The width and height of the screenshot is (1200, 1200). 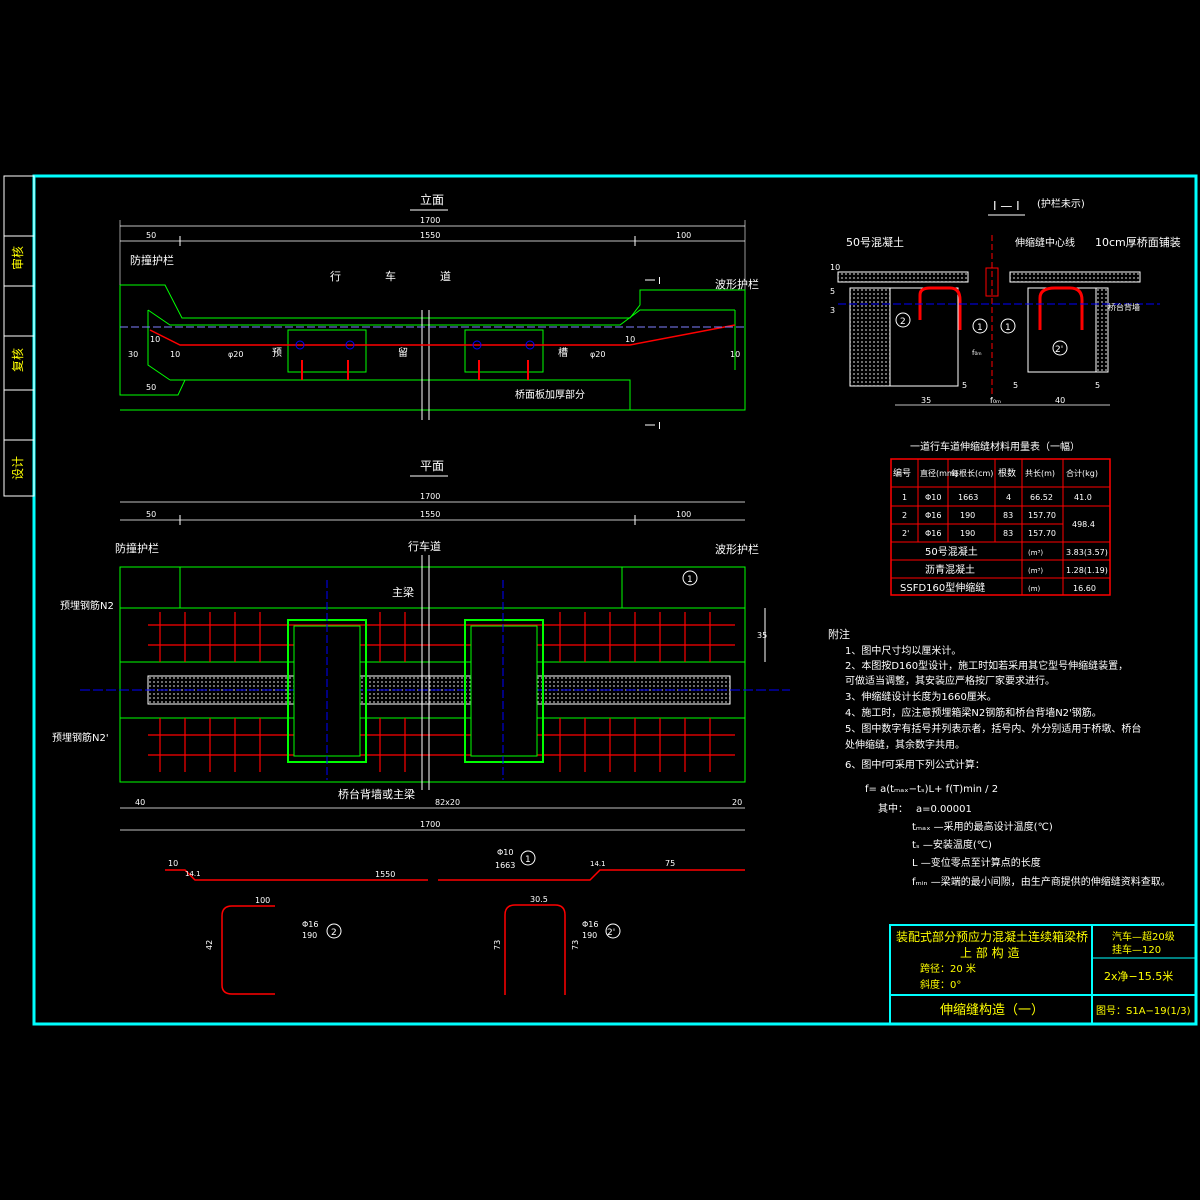 What do you see at coordinates (630, 339) in the screenshot?
I see `elev-dim-10c: 10` at bounding box center [630, 339].